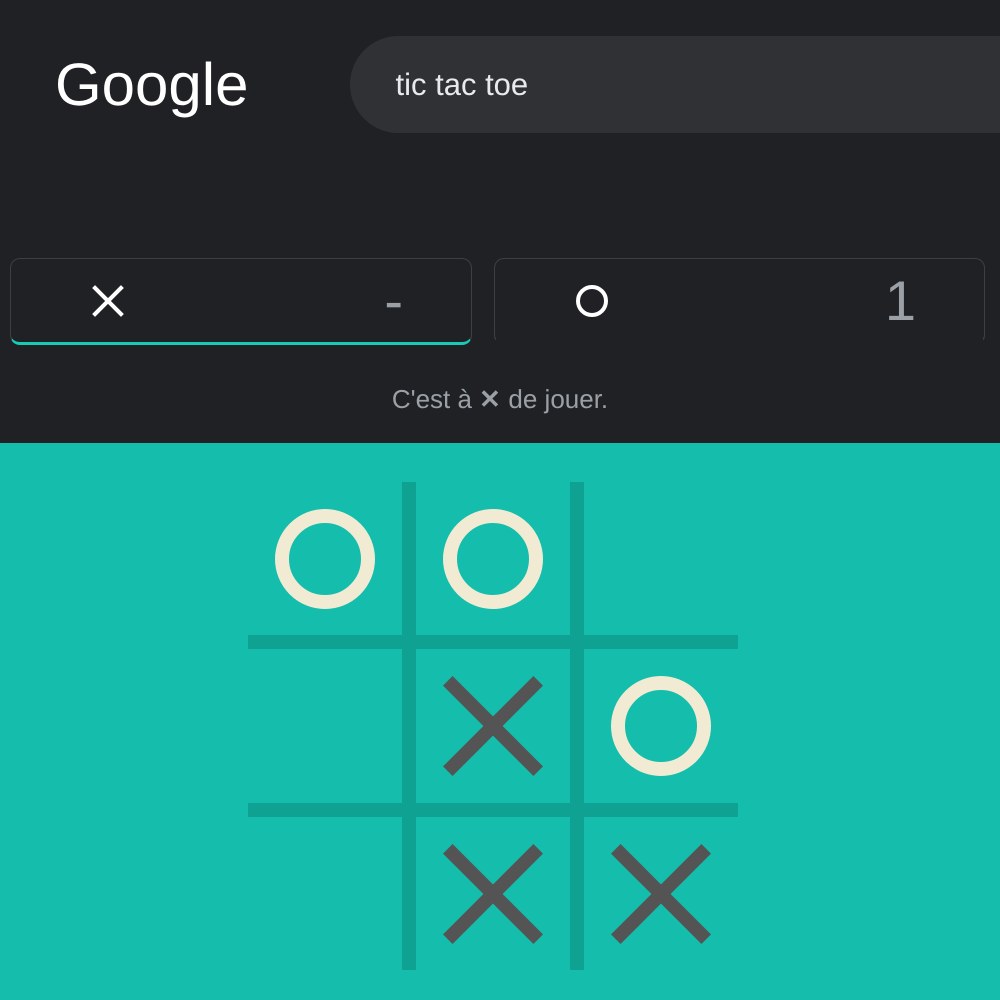  I want to click on score-value: -, so click(393, 300).